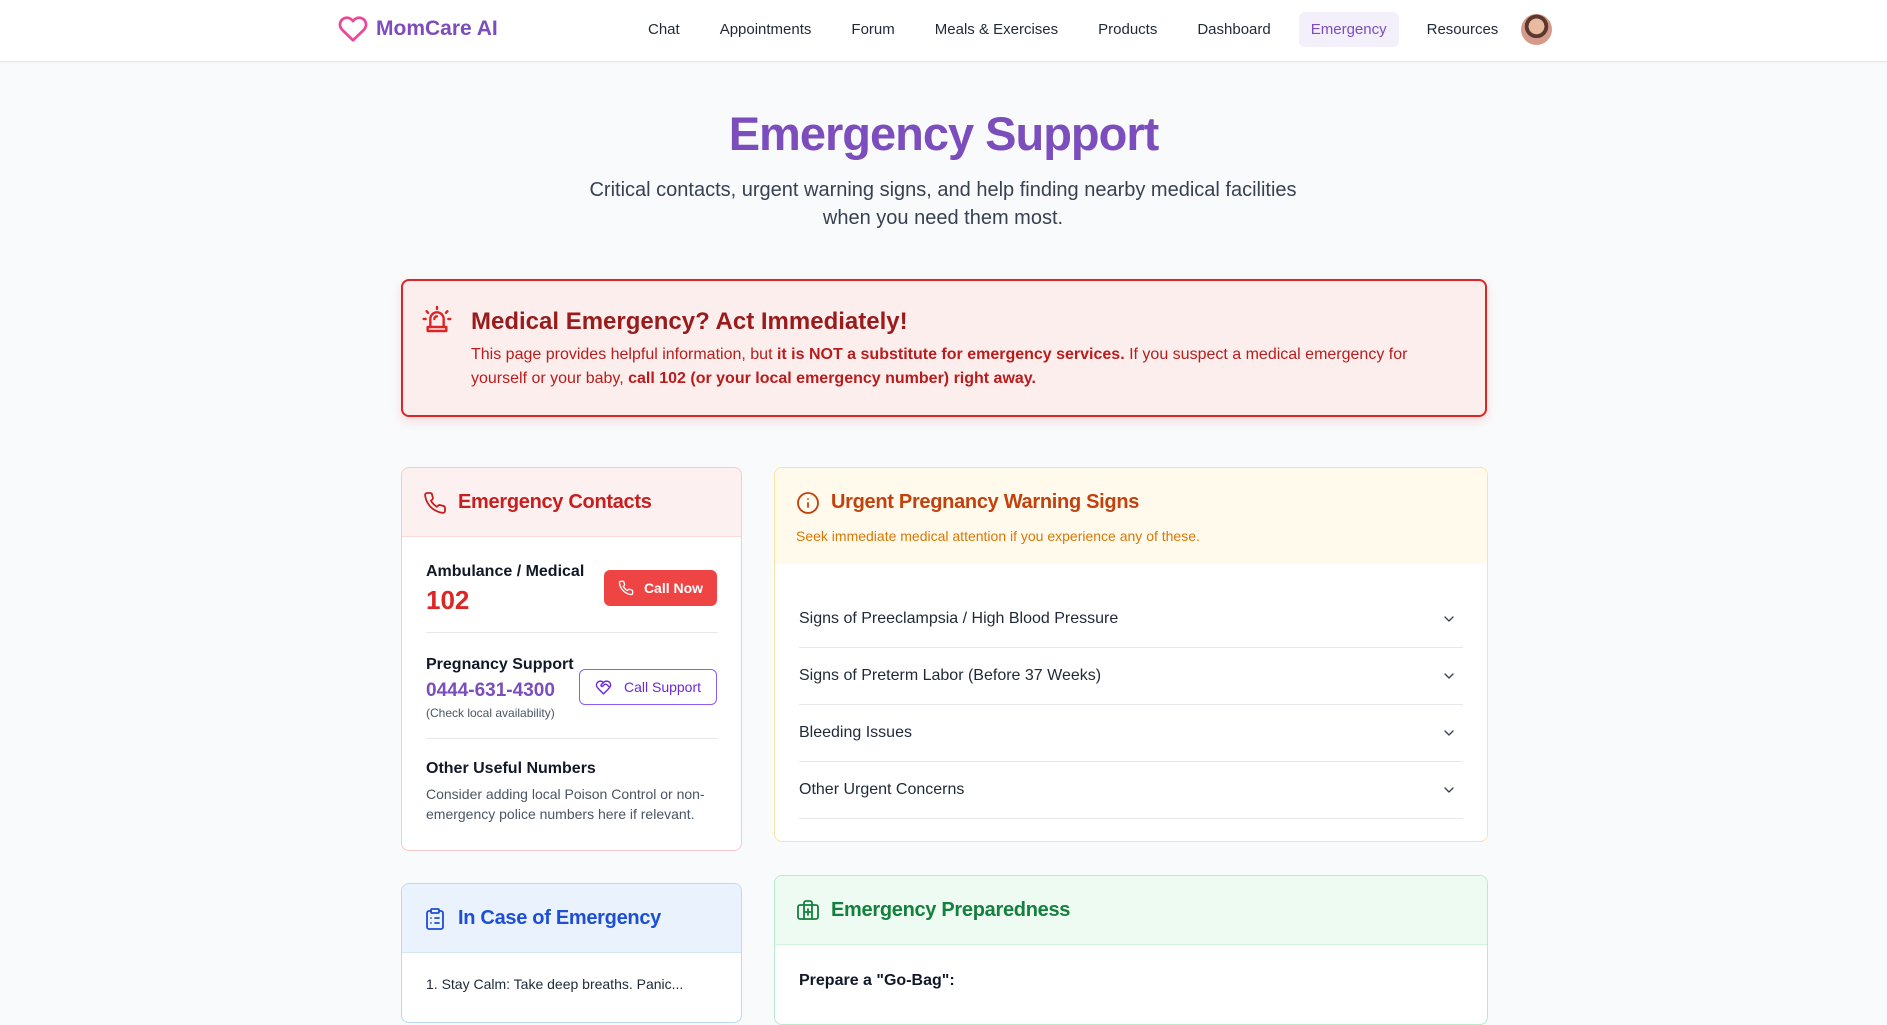 Image resolution: width=1887 pixels, height=1025 pixels. What do you see at coordinates (603, 687) in the screenshot?
I see `heart-handshake-icon` at bounding box center [603, 687].